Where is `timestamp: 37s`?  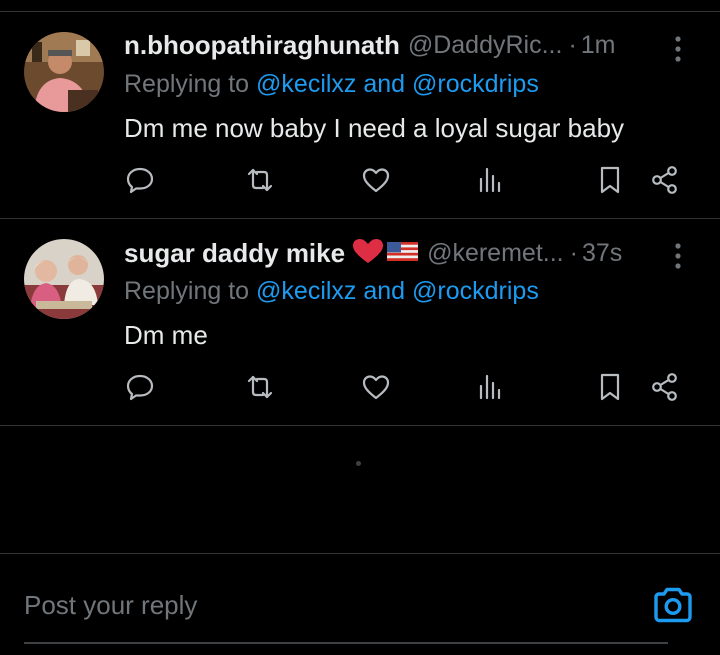 timestamp: 37s is located at coordinates (602, 253).